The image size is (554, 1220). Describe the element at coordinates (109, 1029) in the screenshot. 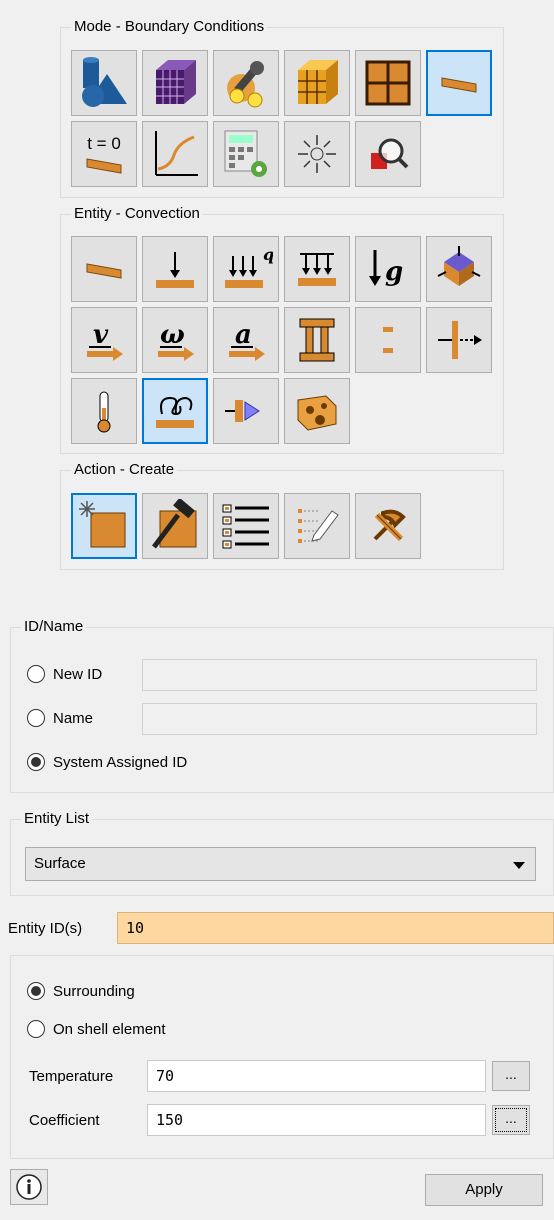

I see `shell-element-label: On shell element` at that location.